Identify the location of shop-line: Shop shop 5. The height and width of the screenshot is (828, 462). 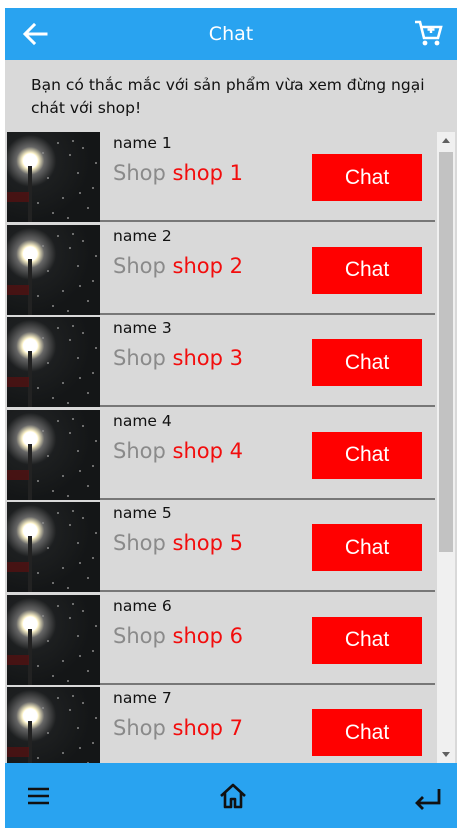
(178, 543).